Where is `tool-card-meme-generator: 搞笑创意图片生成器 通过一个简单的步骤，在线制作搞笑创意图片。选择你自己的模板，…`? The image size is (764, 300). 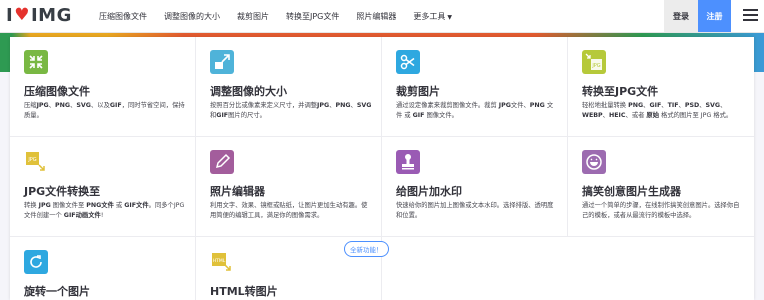
tool-card-meme-generator: 搞笑创意图片生成器 通过一个简单的步骤，在线制作搞笑创意图片。选择你自己的模板，… is located at coordinates (661, 187).